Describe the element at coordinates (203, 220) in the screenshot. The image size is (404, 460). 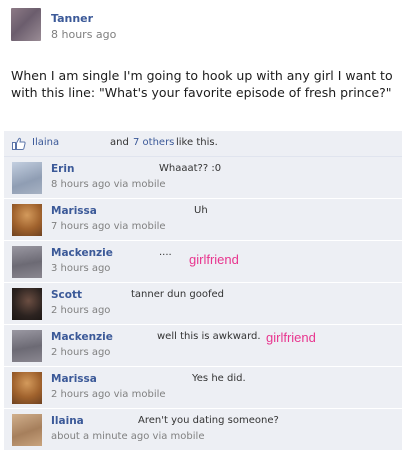
I see `comment-item: Marissa Uh 7 hours ago via mobile` at that location.